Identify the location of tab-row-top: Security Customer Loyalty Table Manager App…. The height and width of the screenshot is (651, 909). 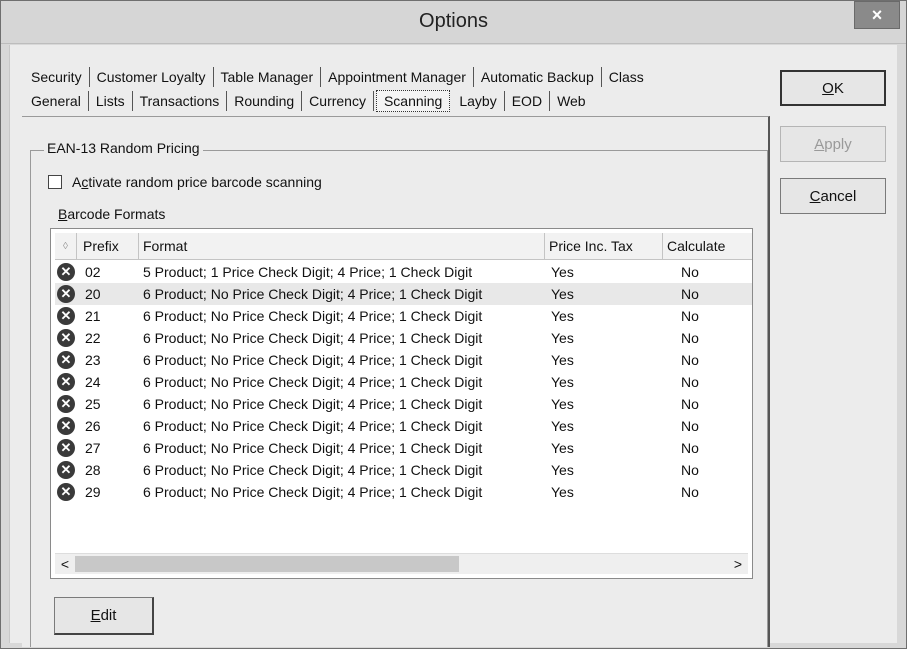
(337, 77).